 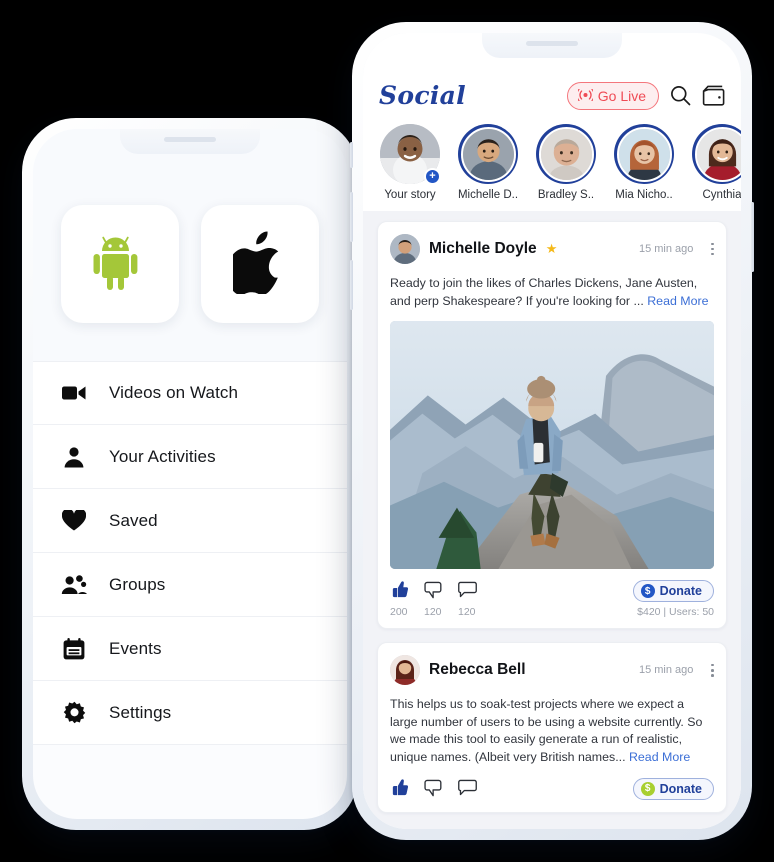 What do you see at coordinates (552, 670) in the screenshot?
I see `post-header: Rebecca Bell 15 min ago` at bounding box center [552, 670].